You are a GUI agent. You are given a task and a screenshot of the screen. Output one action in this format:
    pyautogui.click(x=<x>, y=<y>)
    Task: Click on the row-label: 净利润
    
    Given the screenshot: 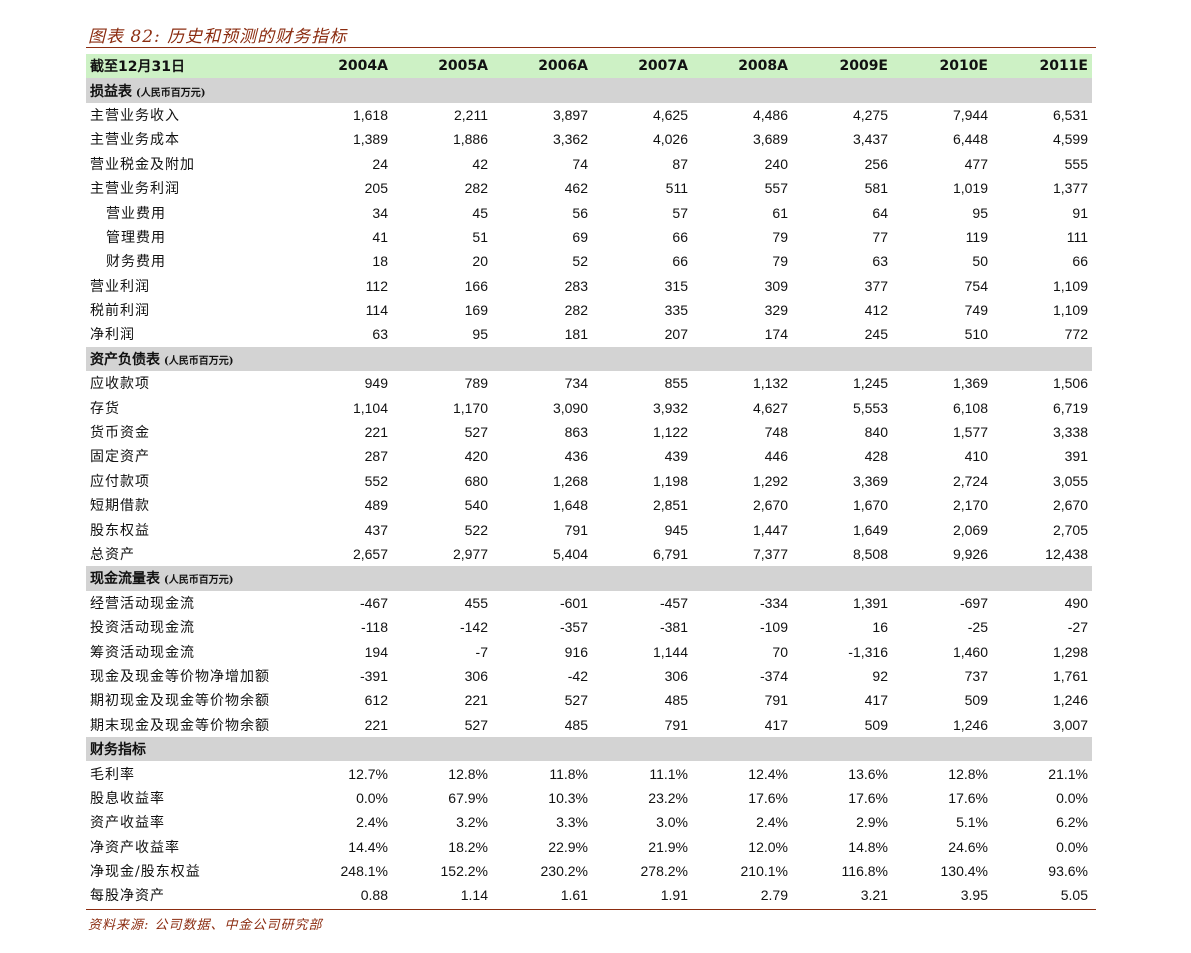 What is the action you would take?
    pyautogui.click(x=112, y=335)
    